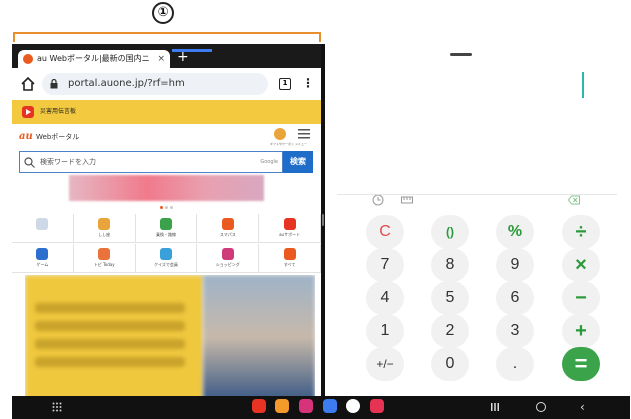 This screenshot has width=631, height=419. What do you see at coordinates (269, 162) in the screenshot?
I see `google-label: Google` at bounding box center [269, 162].